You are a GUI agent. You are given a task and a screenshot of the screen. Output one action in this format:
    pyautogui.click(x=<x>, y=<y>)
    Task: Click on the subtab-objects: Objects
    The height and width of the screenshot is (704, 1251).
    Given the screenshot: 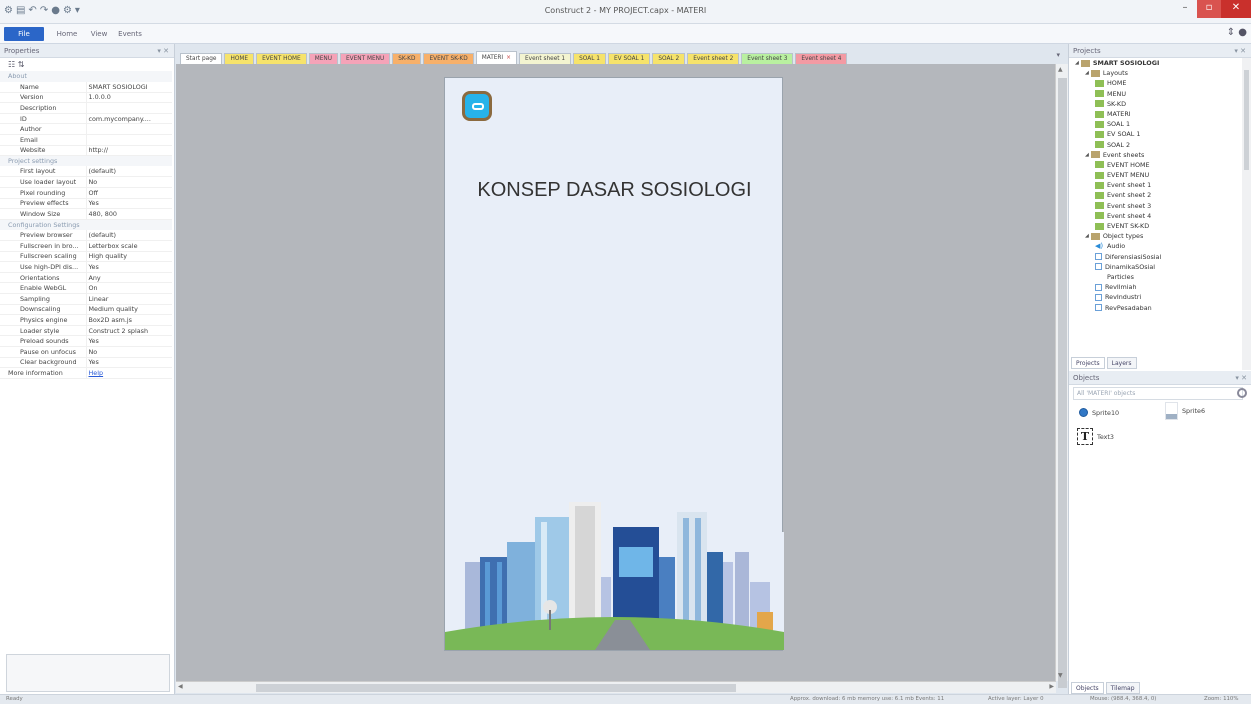 What is the action you would take?
    pyautogui.click(x=1087, y=688)
    